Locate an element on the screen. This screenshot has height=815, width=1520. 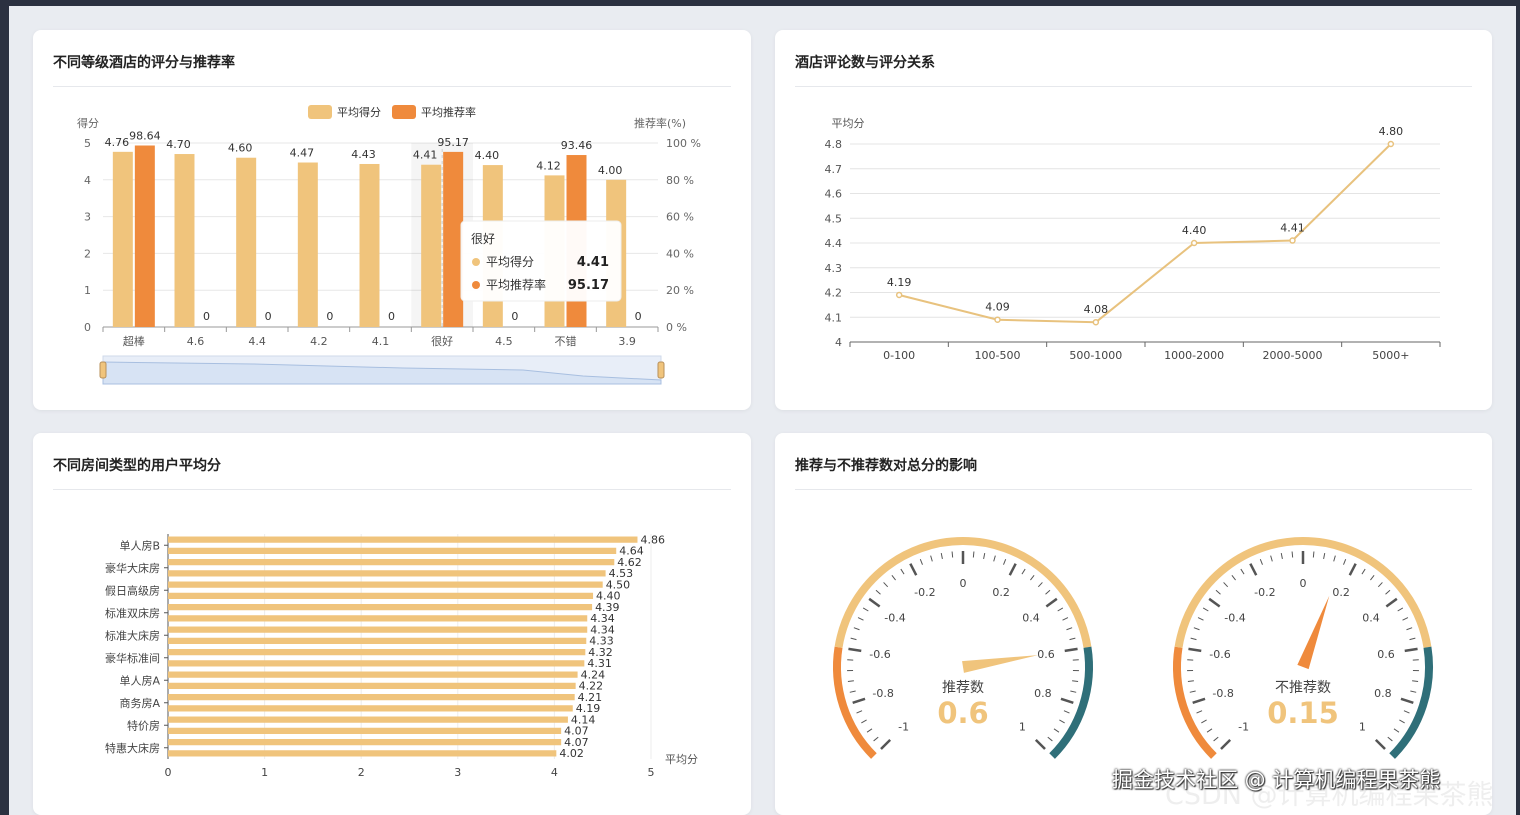
x-tick-label: 4.6 is located at coordinates (196, 341).